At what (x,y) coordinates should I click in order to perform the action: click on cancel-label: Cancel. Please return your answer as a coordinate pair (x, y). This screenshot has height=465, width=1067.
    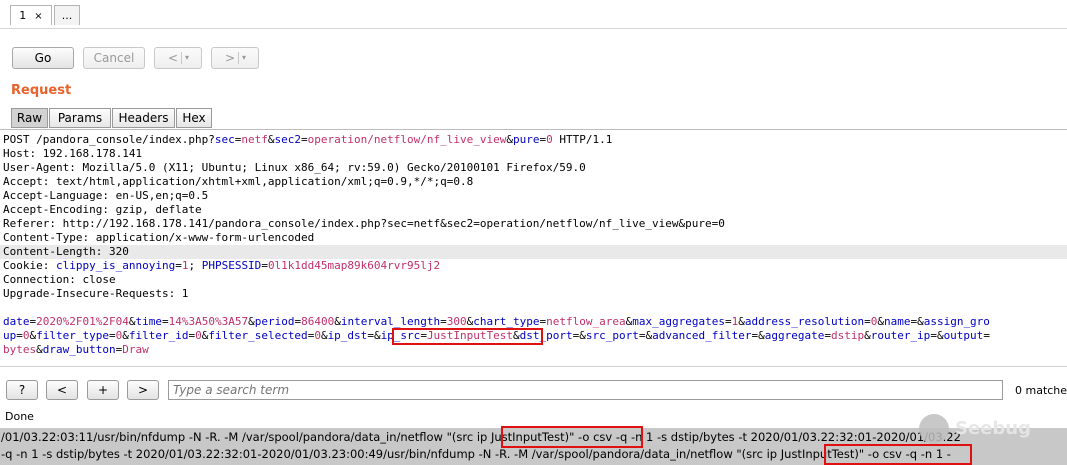
    Looking at the image, I should click on (114, 58).